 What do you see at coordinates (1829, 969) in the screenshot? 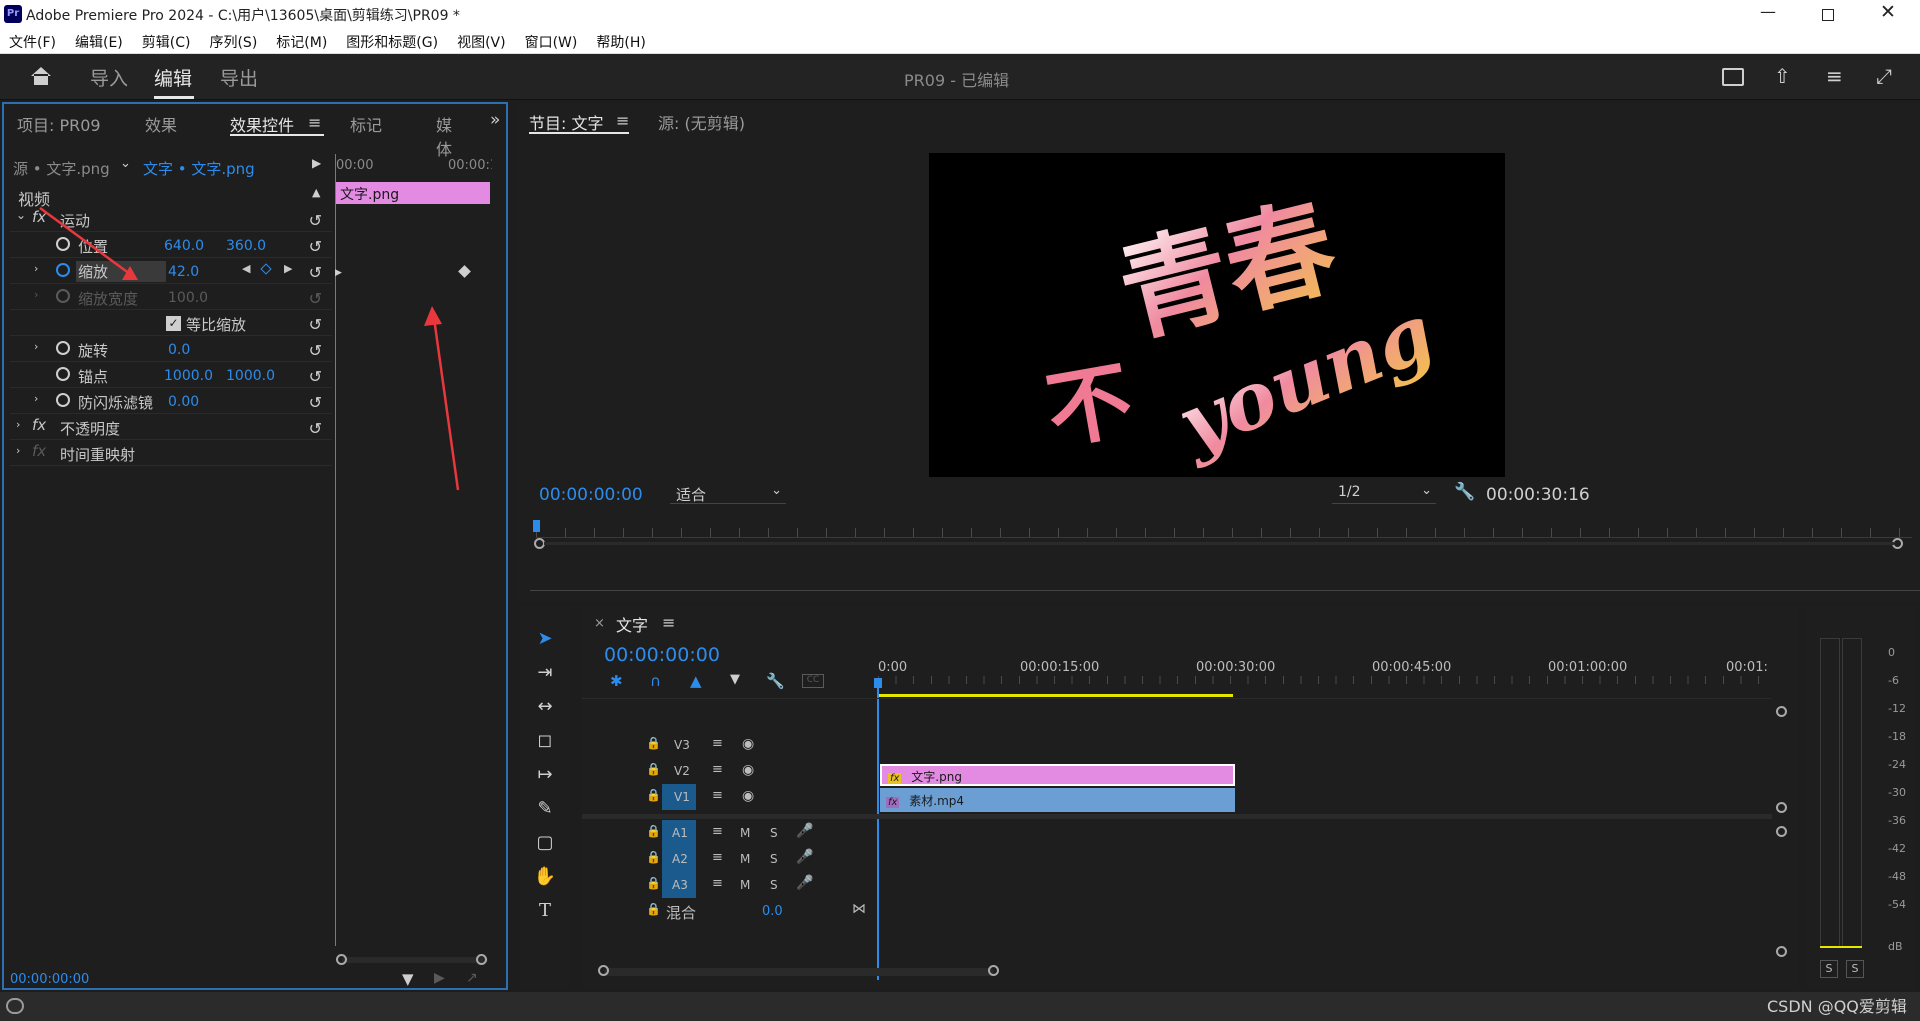
I see `solo-left-button: S` at bounding box center [1829, 969].